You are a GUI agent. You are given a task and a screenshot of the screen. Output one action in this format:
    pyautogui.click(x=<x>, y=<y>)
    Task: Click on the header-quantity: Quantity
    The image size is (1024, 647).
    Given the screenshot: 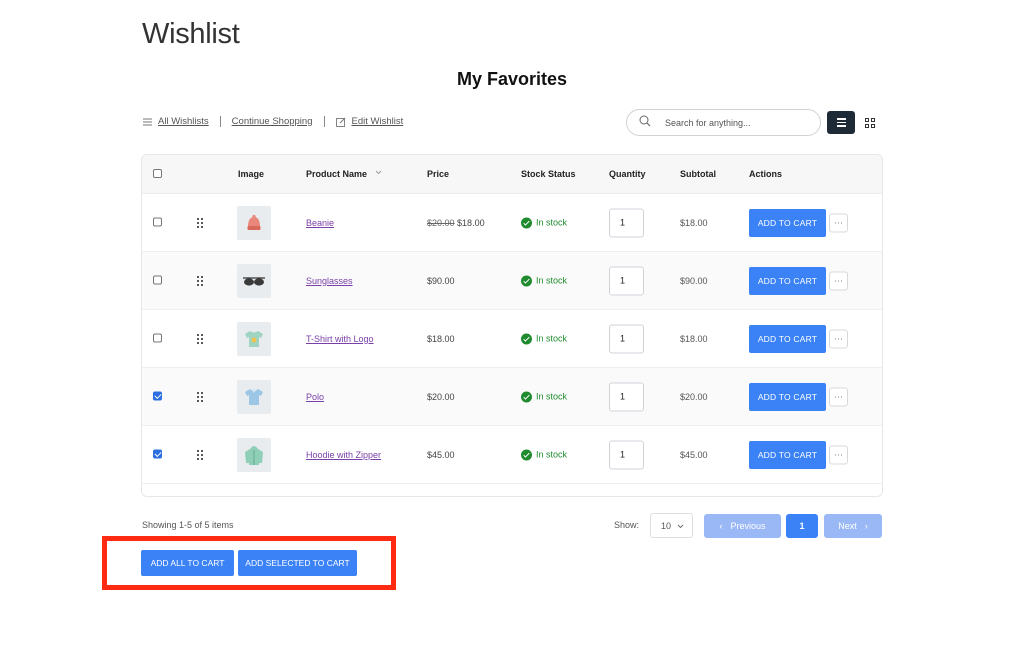 What is the action you would take?
    pyautogui.click(x=627, y=174)
    